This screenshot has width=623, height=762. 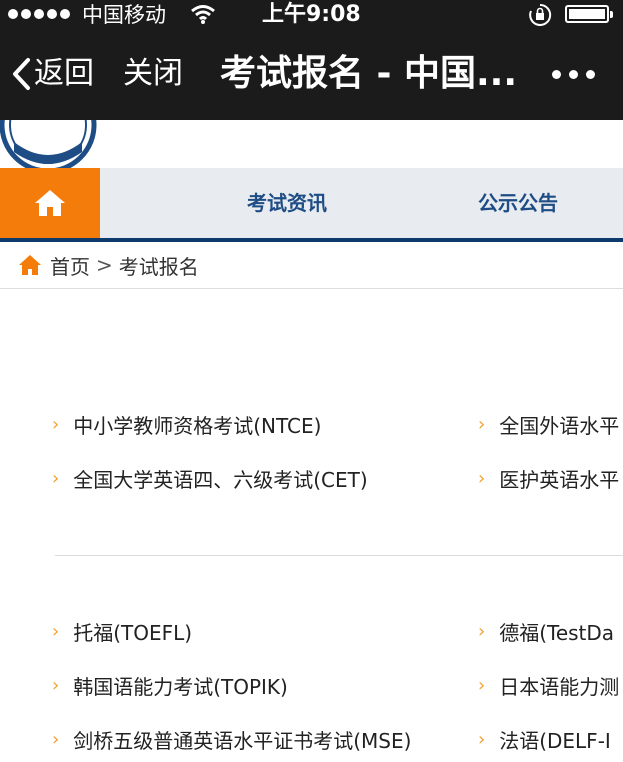 I want to click on more-dots-icon, so click(x=573, y=74).